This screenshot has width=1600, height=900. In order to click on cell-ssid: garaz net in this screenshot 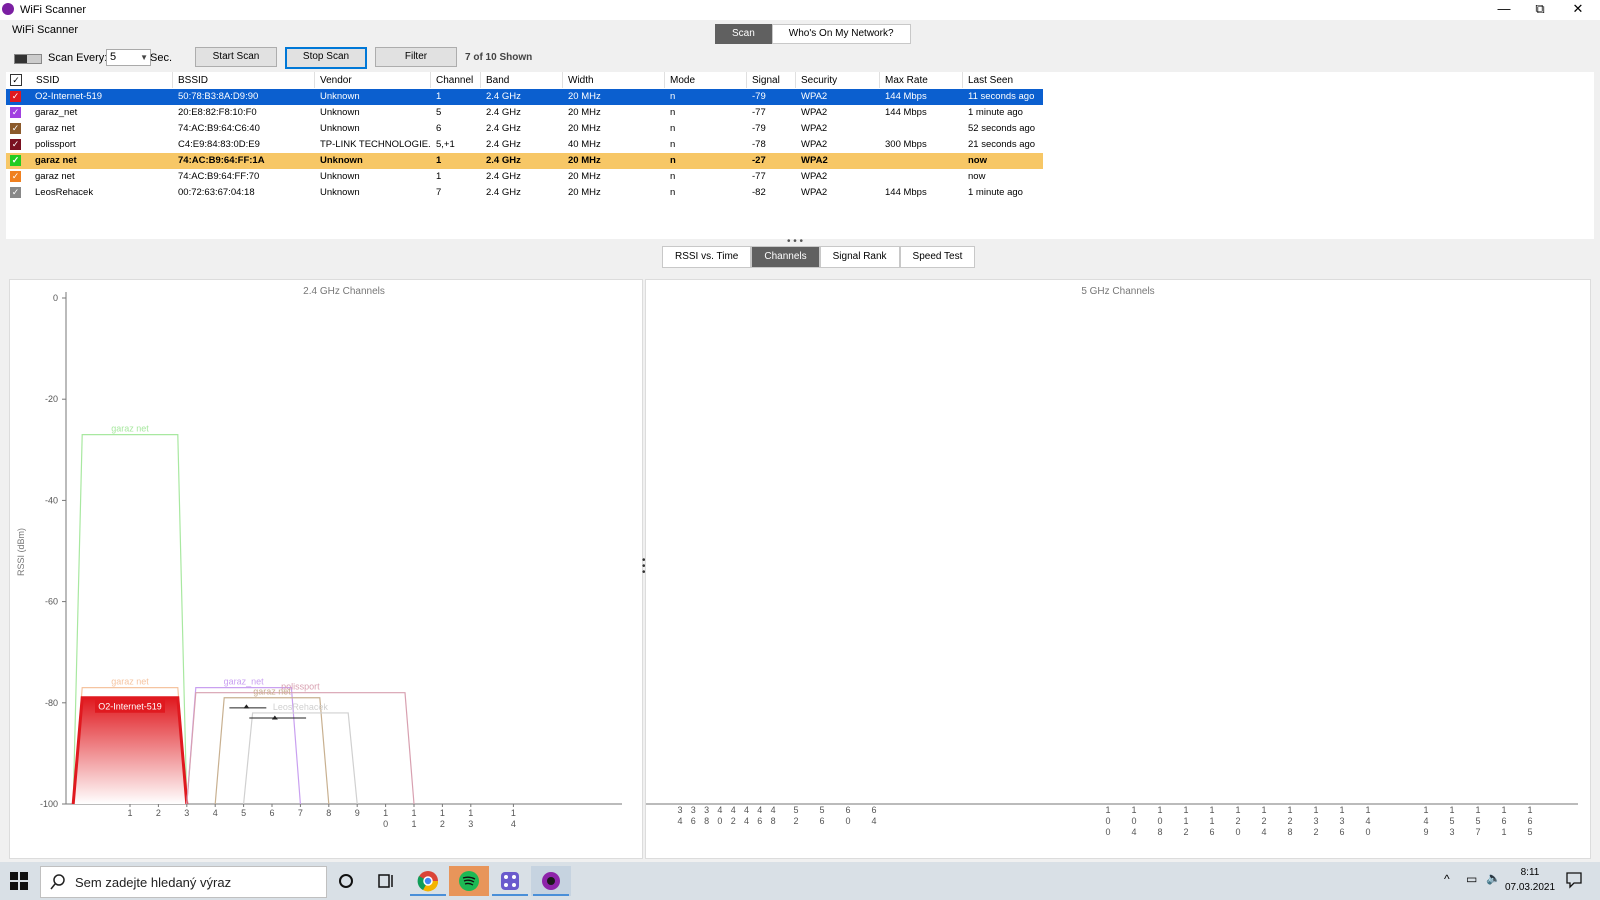, I will do `click(55, 176)`.